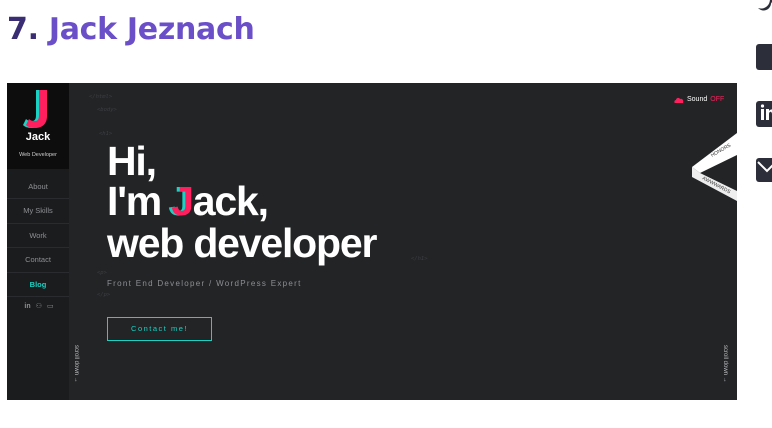  I want to click on sound-toggle: Sound OFF, so click(699, 99).